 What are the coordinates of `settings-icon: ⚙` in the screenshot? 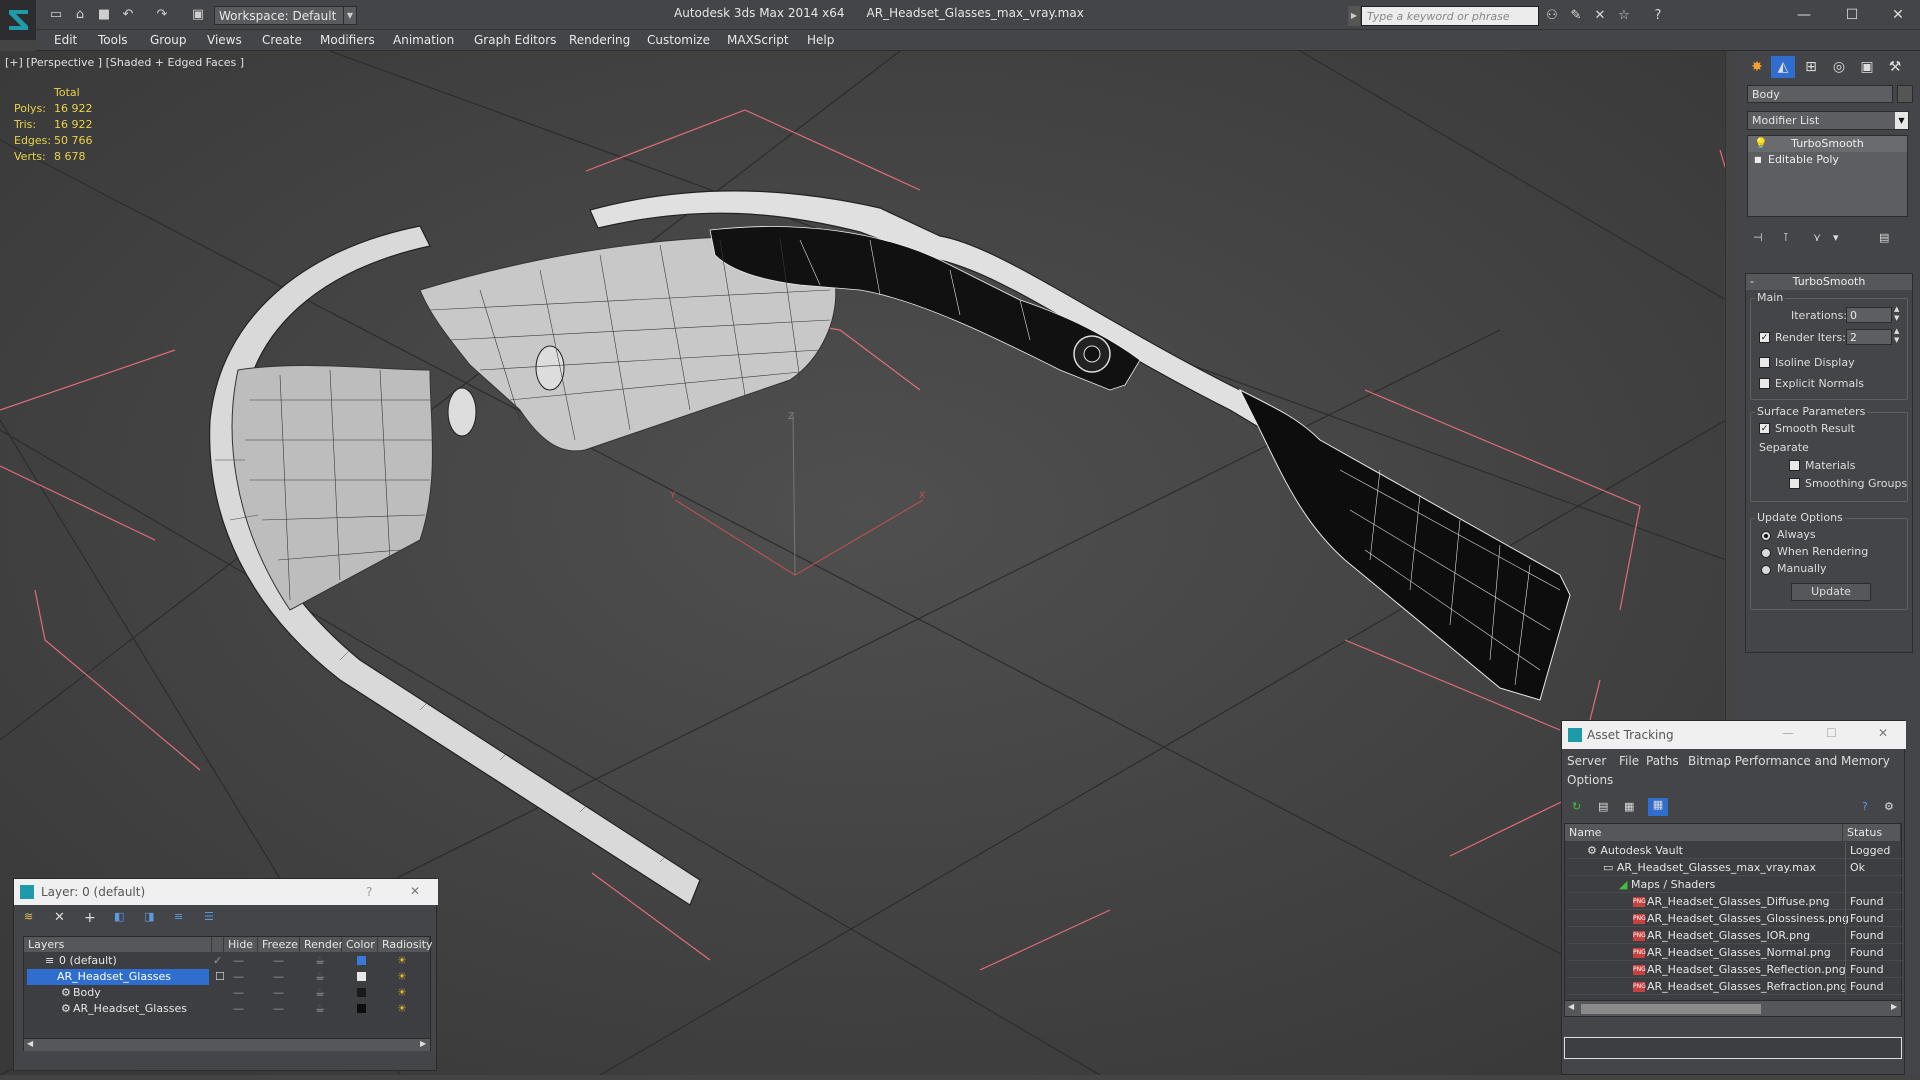 It's located at (1889, 806).